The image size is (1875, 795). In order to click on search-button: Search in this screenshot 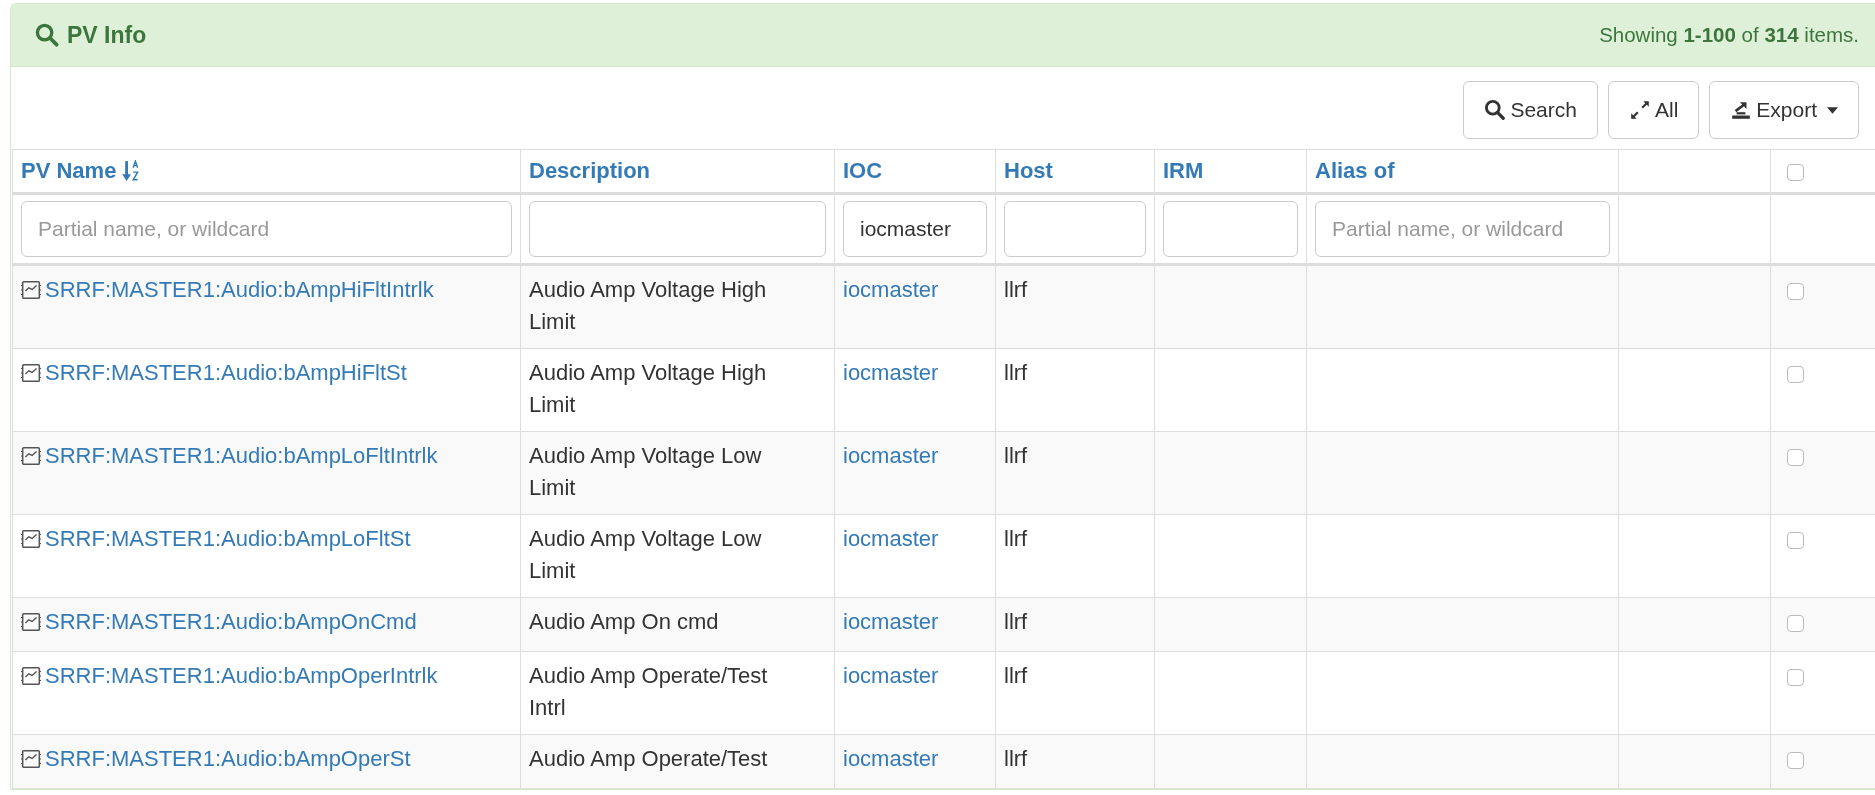, I will do `click(1530, 110)`.